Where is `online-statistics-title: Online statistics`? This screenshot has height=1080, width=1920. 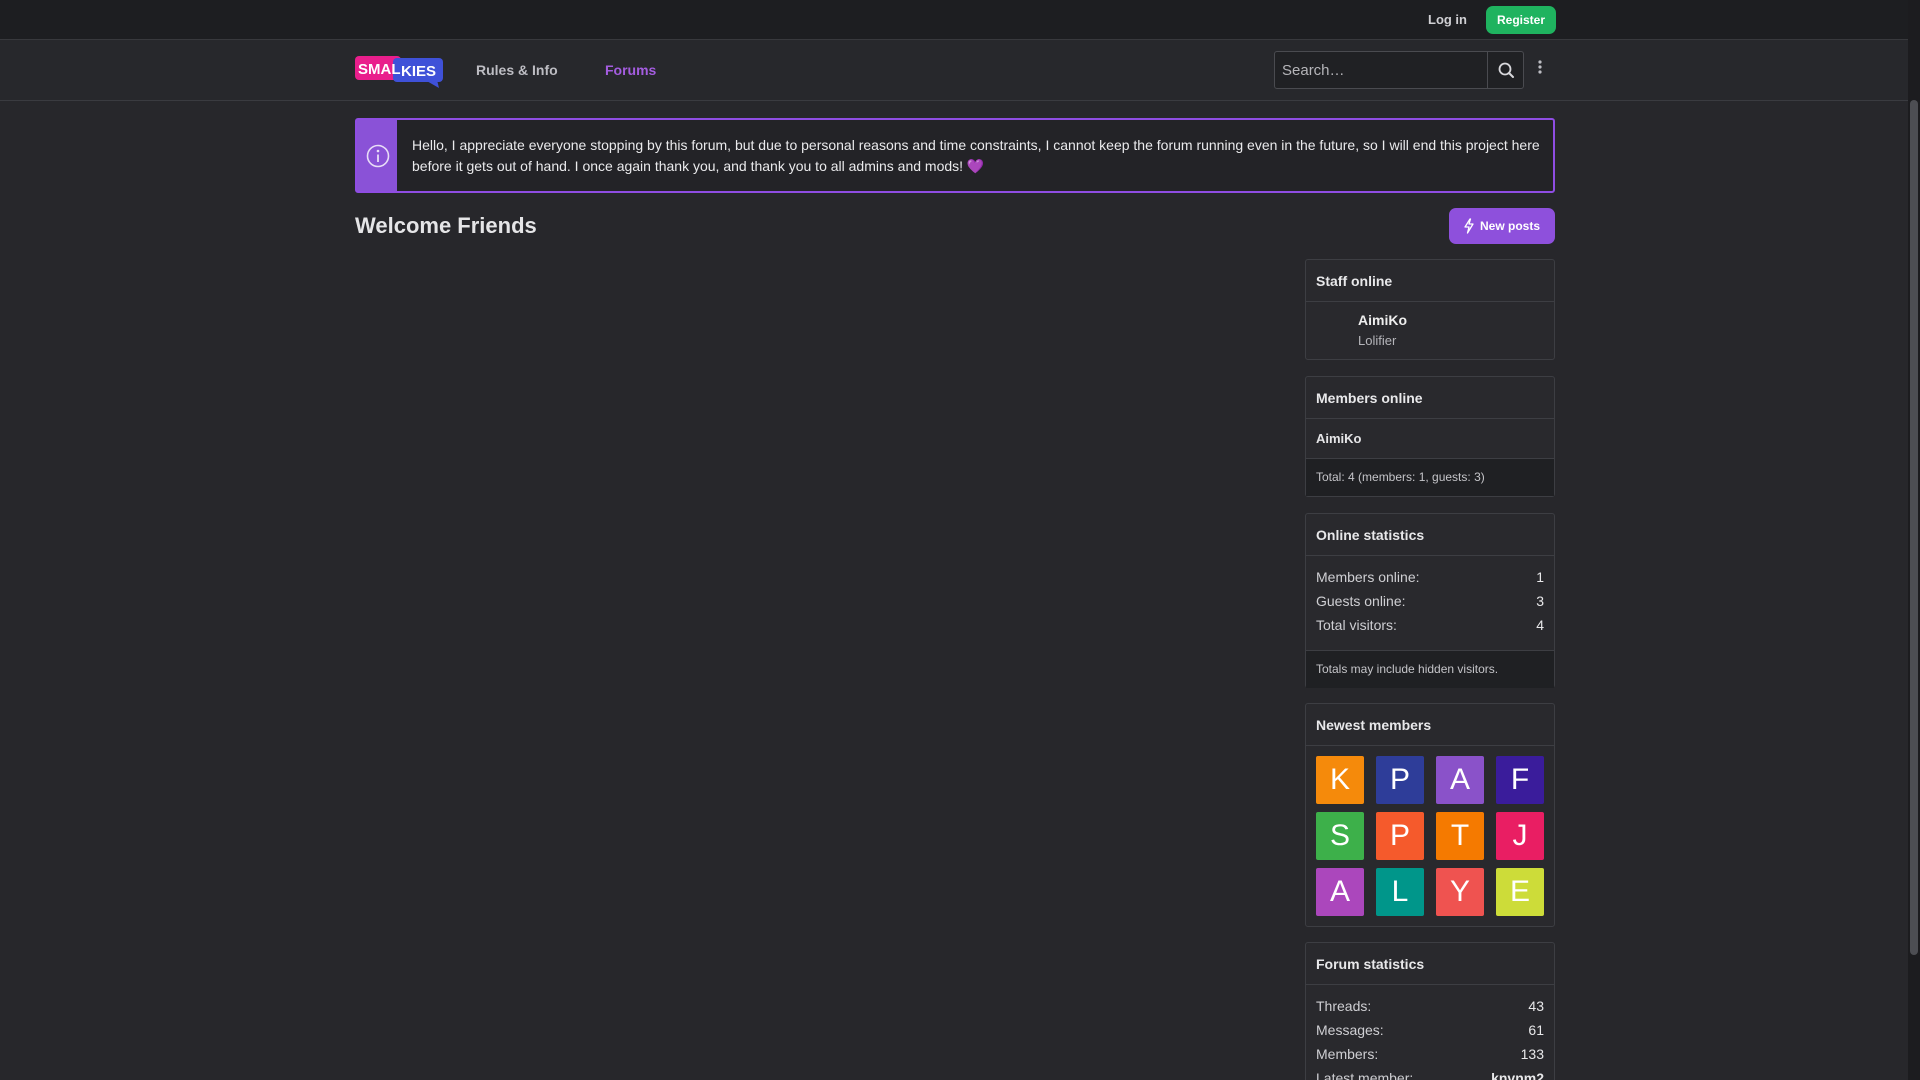
online-statistics-title: Online statistics is located at coordinates (1430, 535).